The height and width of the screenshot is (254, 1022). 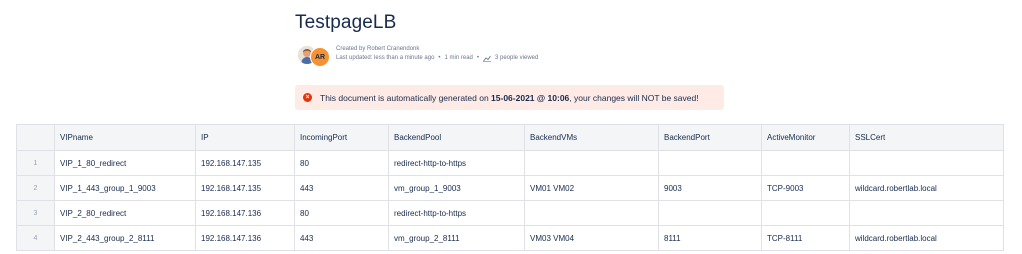 I want to click on table-cell: 9003, so click(x=710, y=188).